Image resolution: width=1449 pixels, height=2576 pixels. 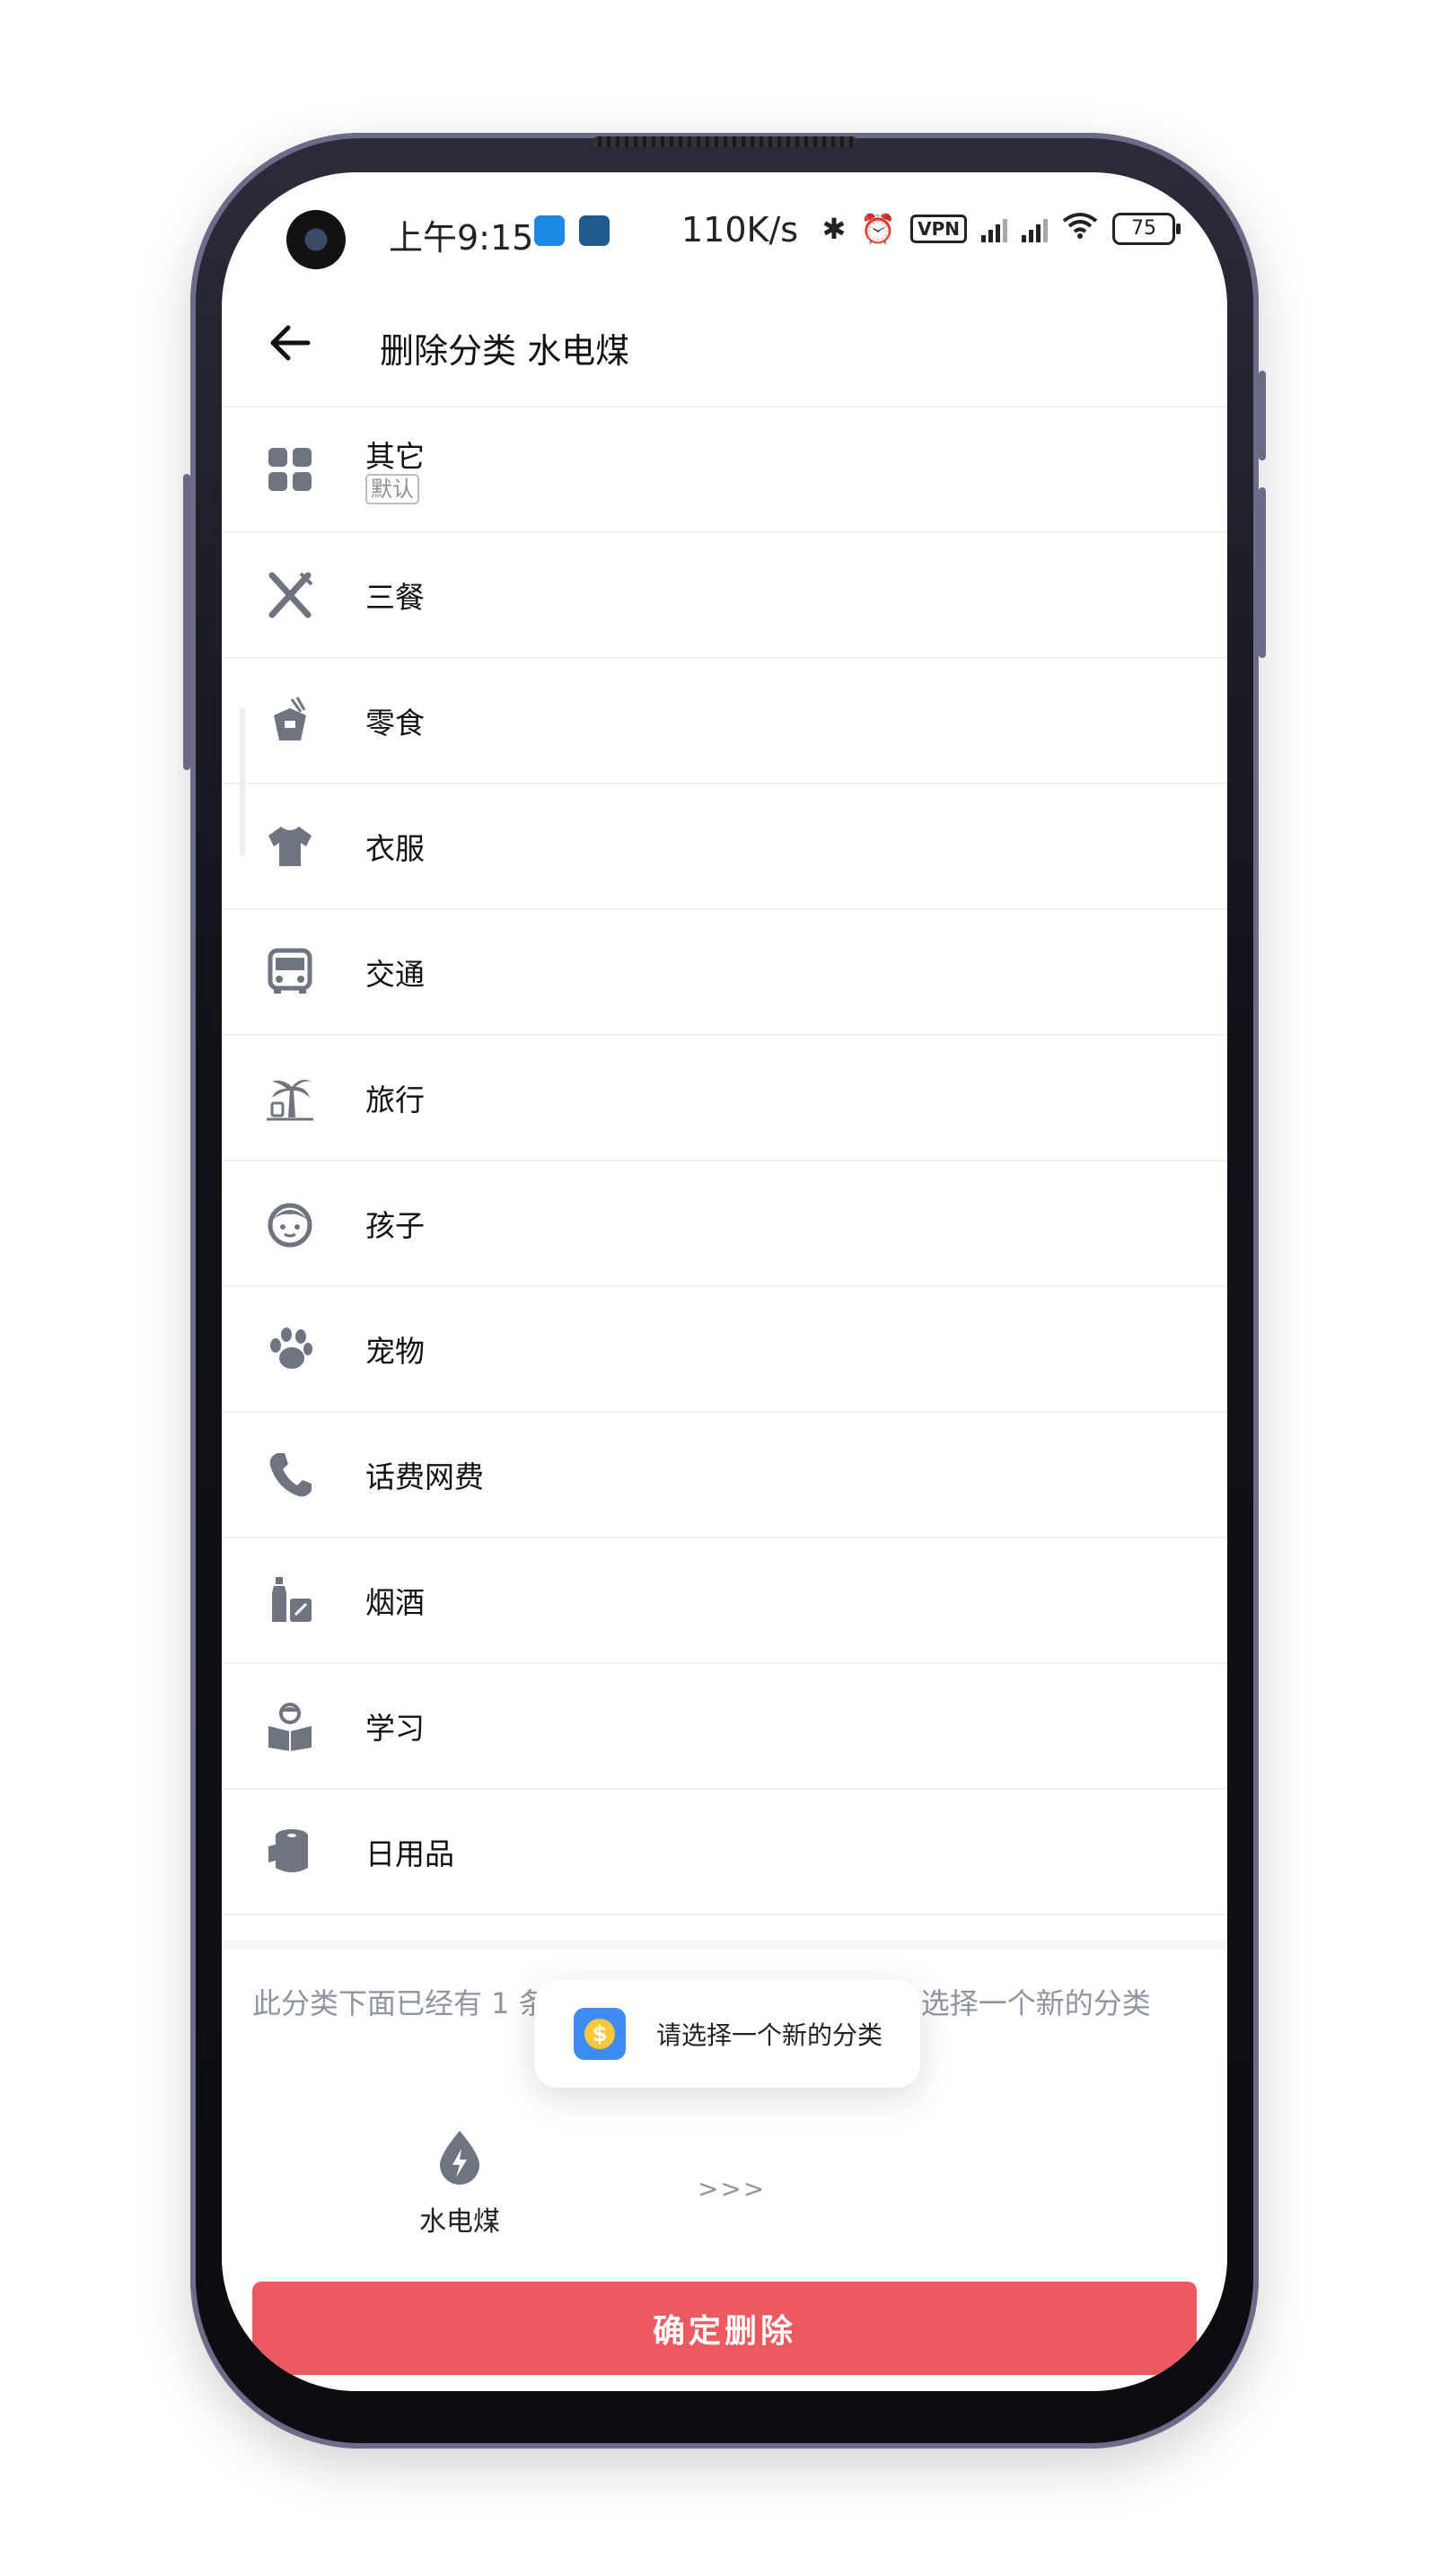 I want to click on bottle-icon, so click(x=290, y=1600).